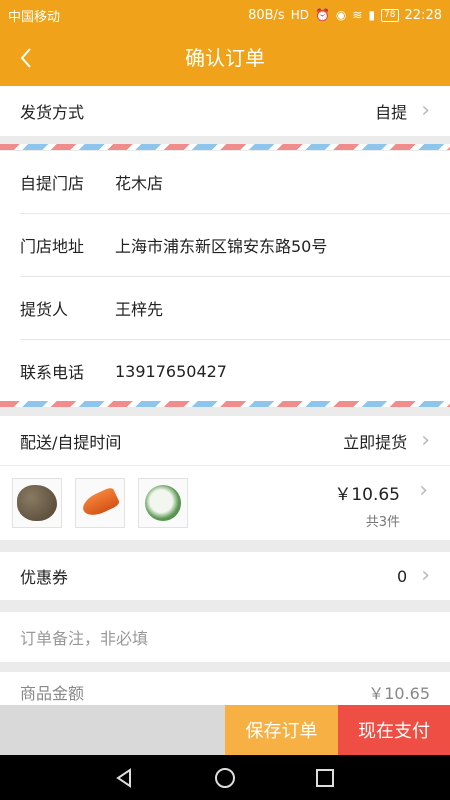 The height and width of the screenshot is (800, 450). Describe the element at coordinates (281, 730) in the screenshot. I see `save-order-button: 保存订单` at that location.